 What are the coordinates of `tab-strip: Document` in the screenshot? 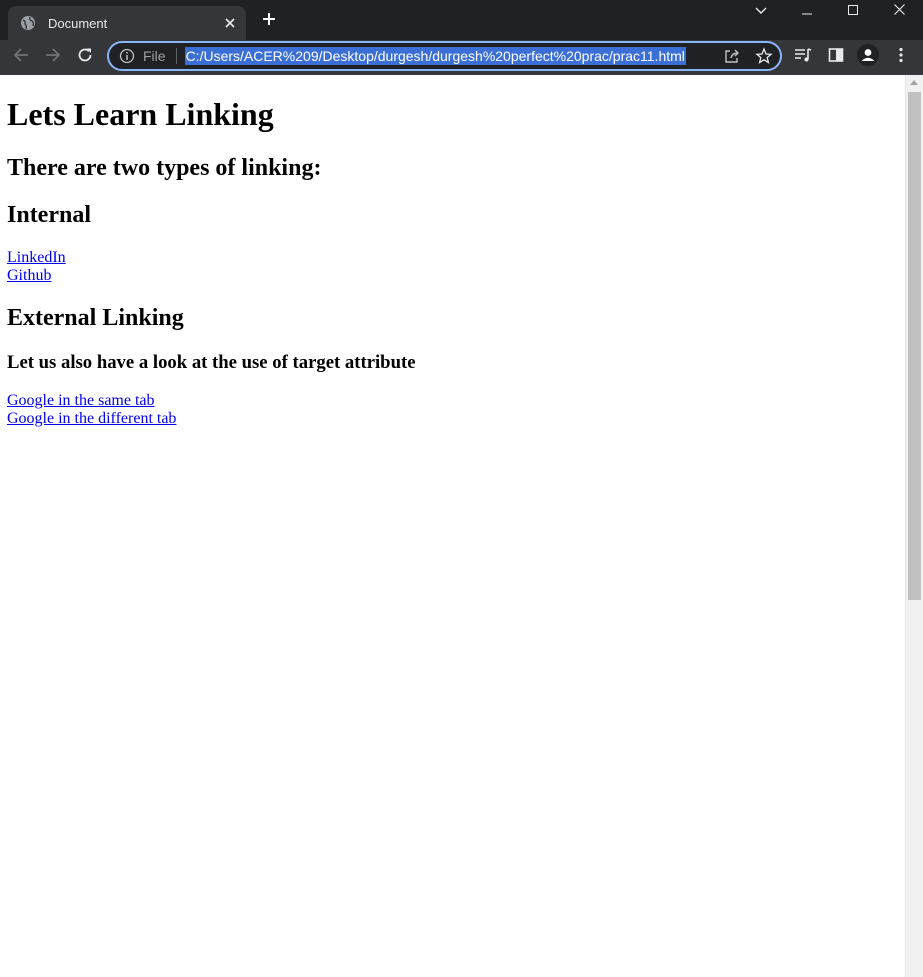 It's located at (461, 20).